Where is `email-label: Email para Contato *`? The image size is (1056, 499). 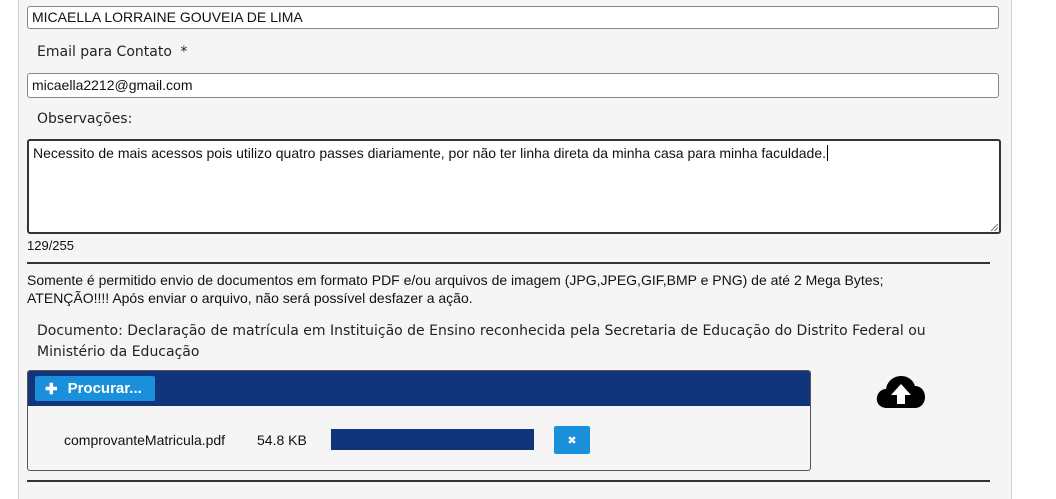 email-label: Email para Contato * is located at coordinates (112, 52).